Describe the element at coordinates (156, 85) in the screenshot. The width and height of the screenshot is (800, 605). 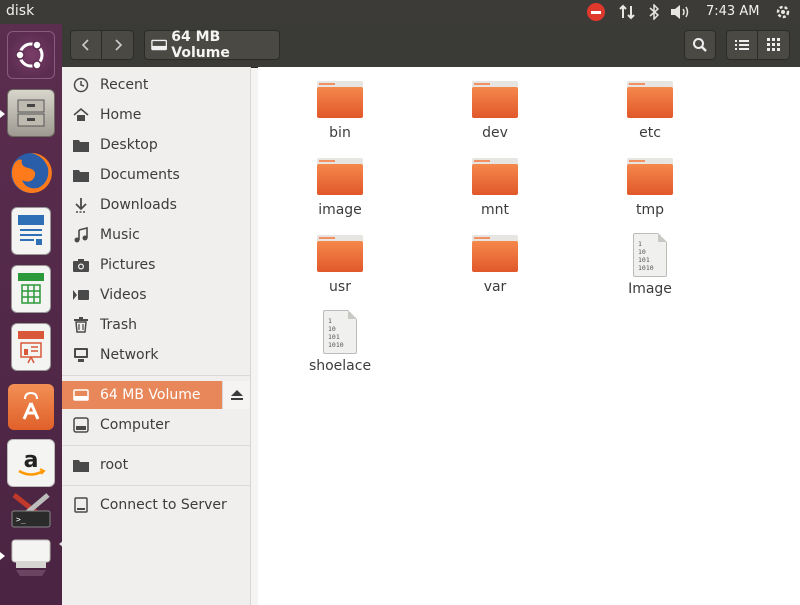
I see `sidebar-item-recent: Recent` at that location.